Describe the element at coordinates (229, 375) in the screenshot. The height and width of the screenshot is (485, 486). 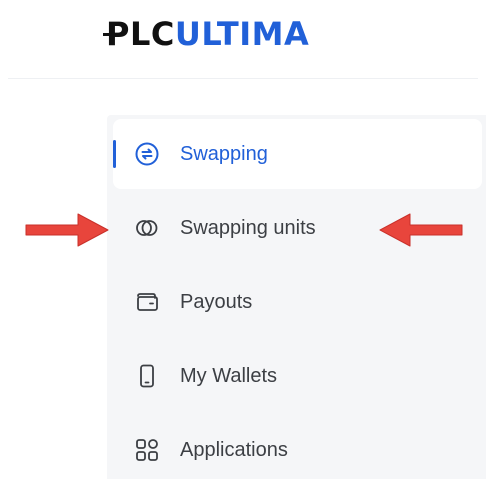
I see `sidebar-item-label: My Wallets` at that location.